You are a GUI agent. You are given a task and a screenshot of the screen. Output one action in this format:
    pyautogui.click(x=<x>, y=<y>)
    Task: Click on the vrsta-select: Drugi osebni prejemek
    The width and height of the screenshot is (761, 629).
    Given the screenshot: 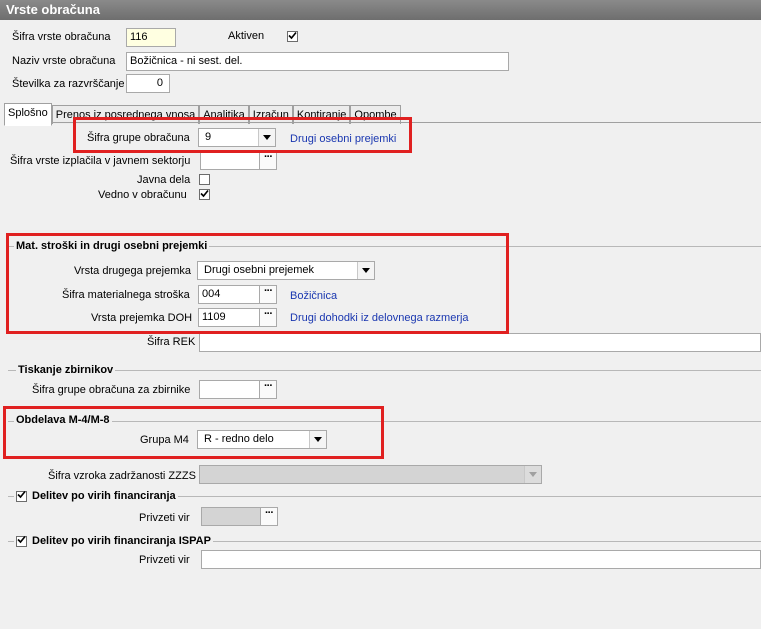 What is the action you would take?
    pyautogui.click(x=286, y=270)
    